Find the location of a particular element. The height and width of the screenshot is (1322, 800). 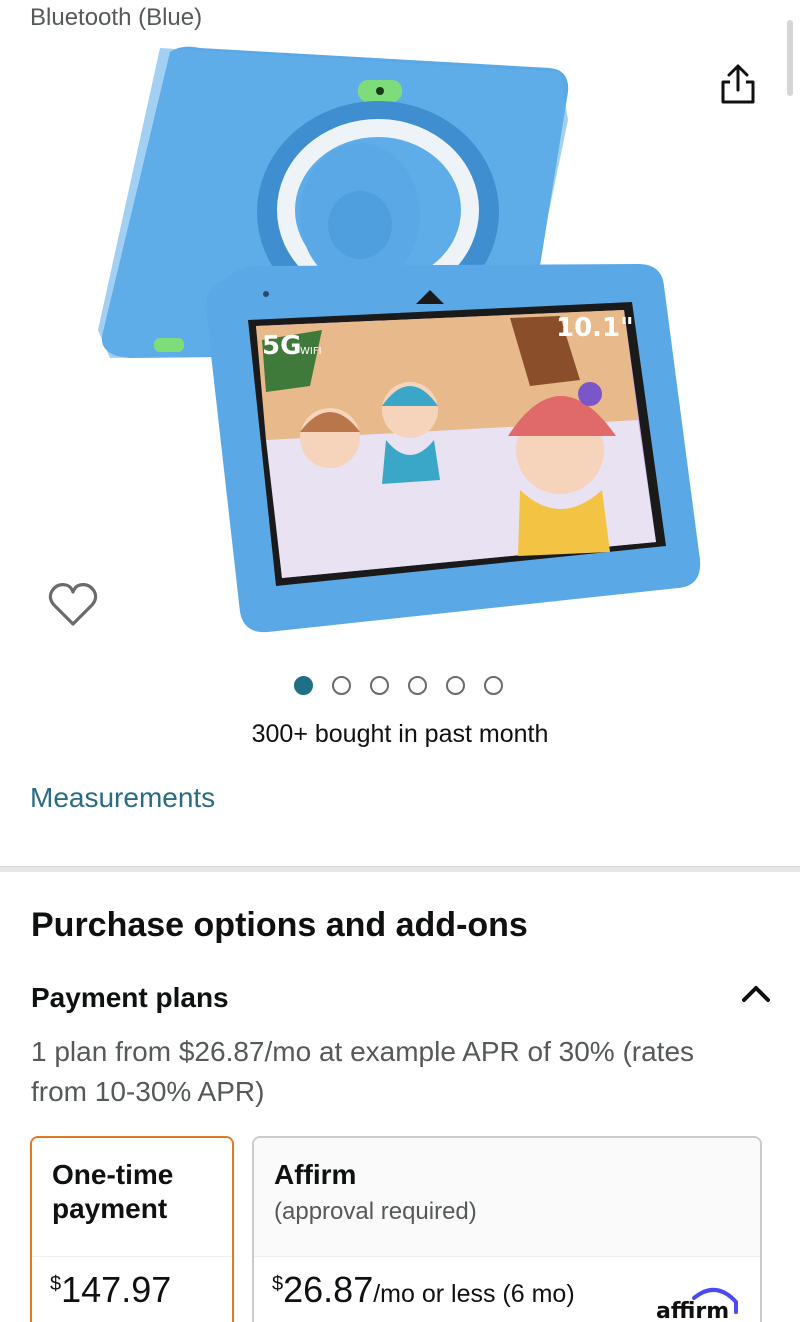

chevron-up-icon is located at coordinates (756, 993).